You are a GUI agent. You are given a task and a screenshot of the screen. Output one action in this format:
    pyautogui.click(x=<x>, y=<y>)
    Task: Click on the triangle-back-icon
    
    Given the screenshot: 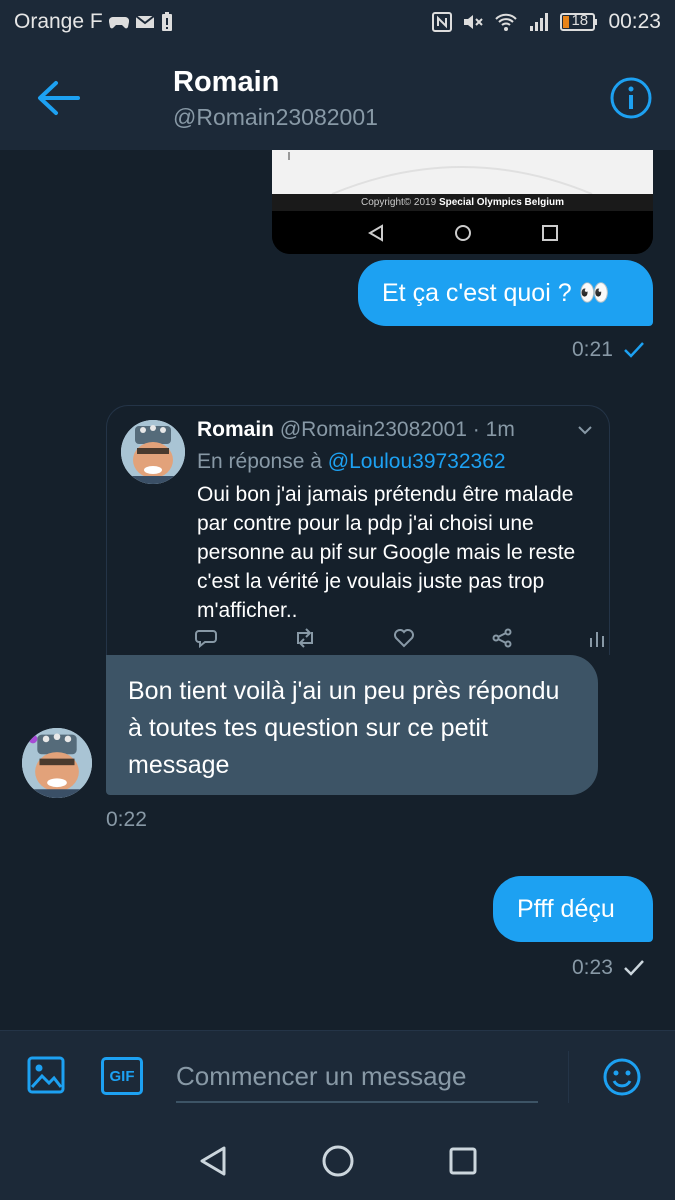 What is the action you would take?
    pyautogui.click(x=212, y=1161)
    